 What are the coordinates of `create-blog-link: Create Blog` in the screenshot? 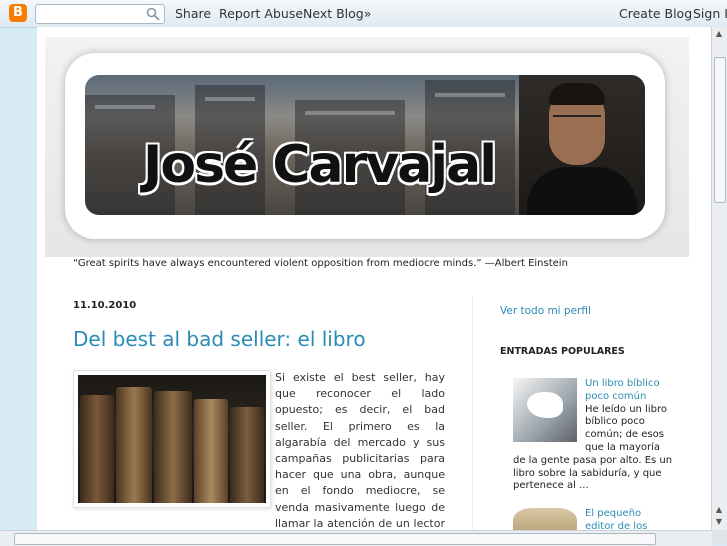 It's located at (655, 13).